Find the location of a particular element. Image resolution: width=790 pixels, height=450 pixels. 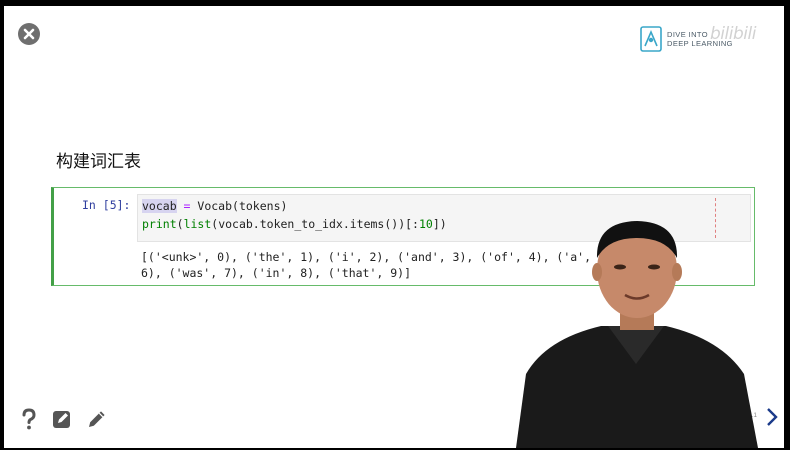

chevron-right-icon is located at coordinates (772, 417).